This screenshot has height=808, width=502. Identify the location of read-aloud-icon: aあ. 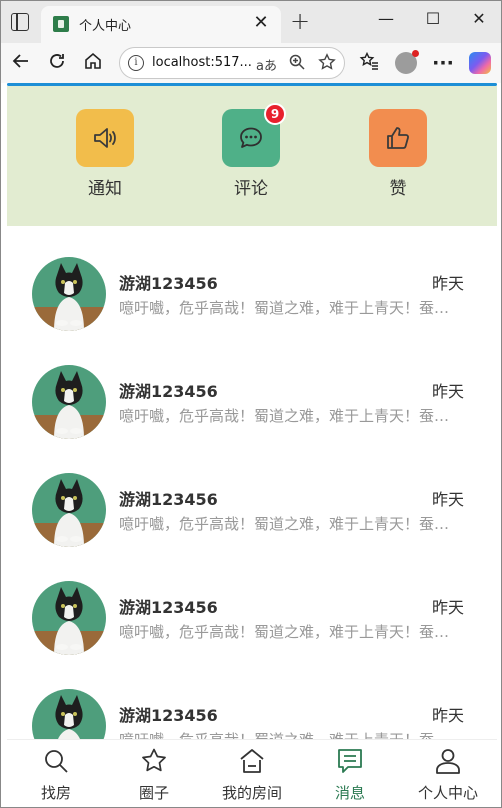
(266, 64).